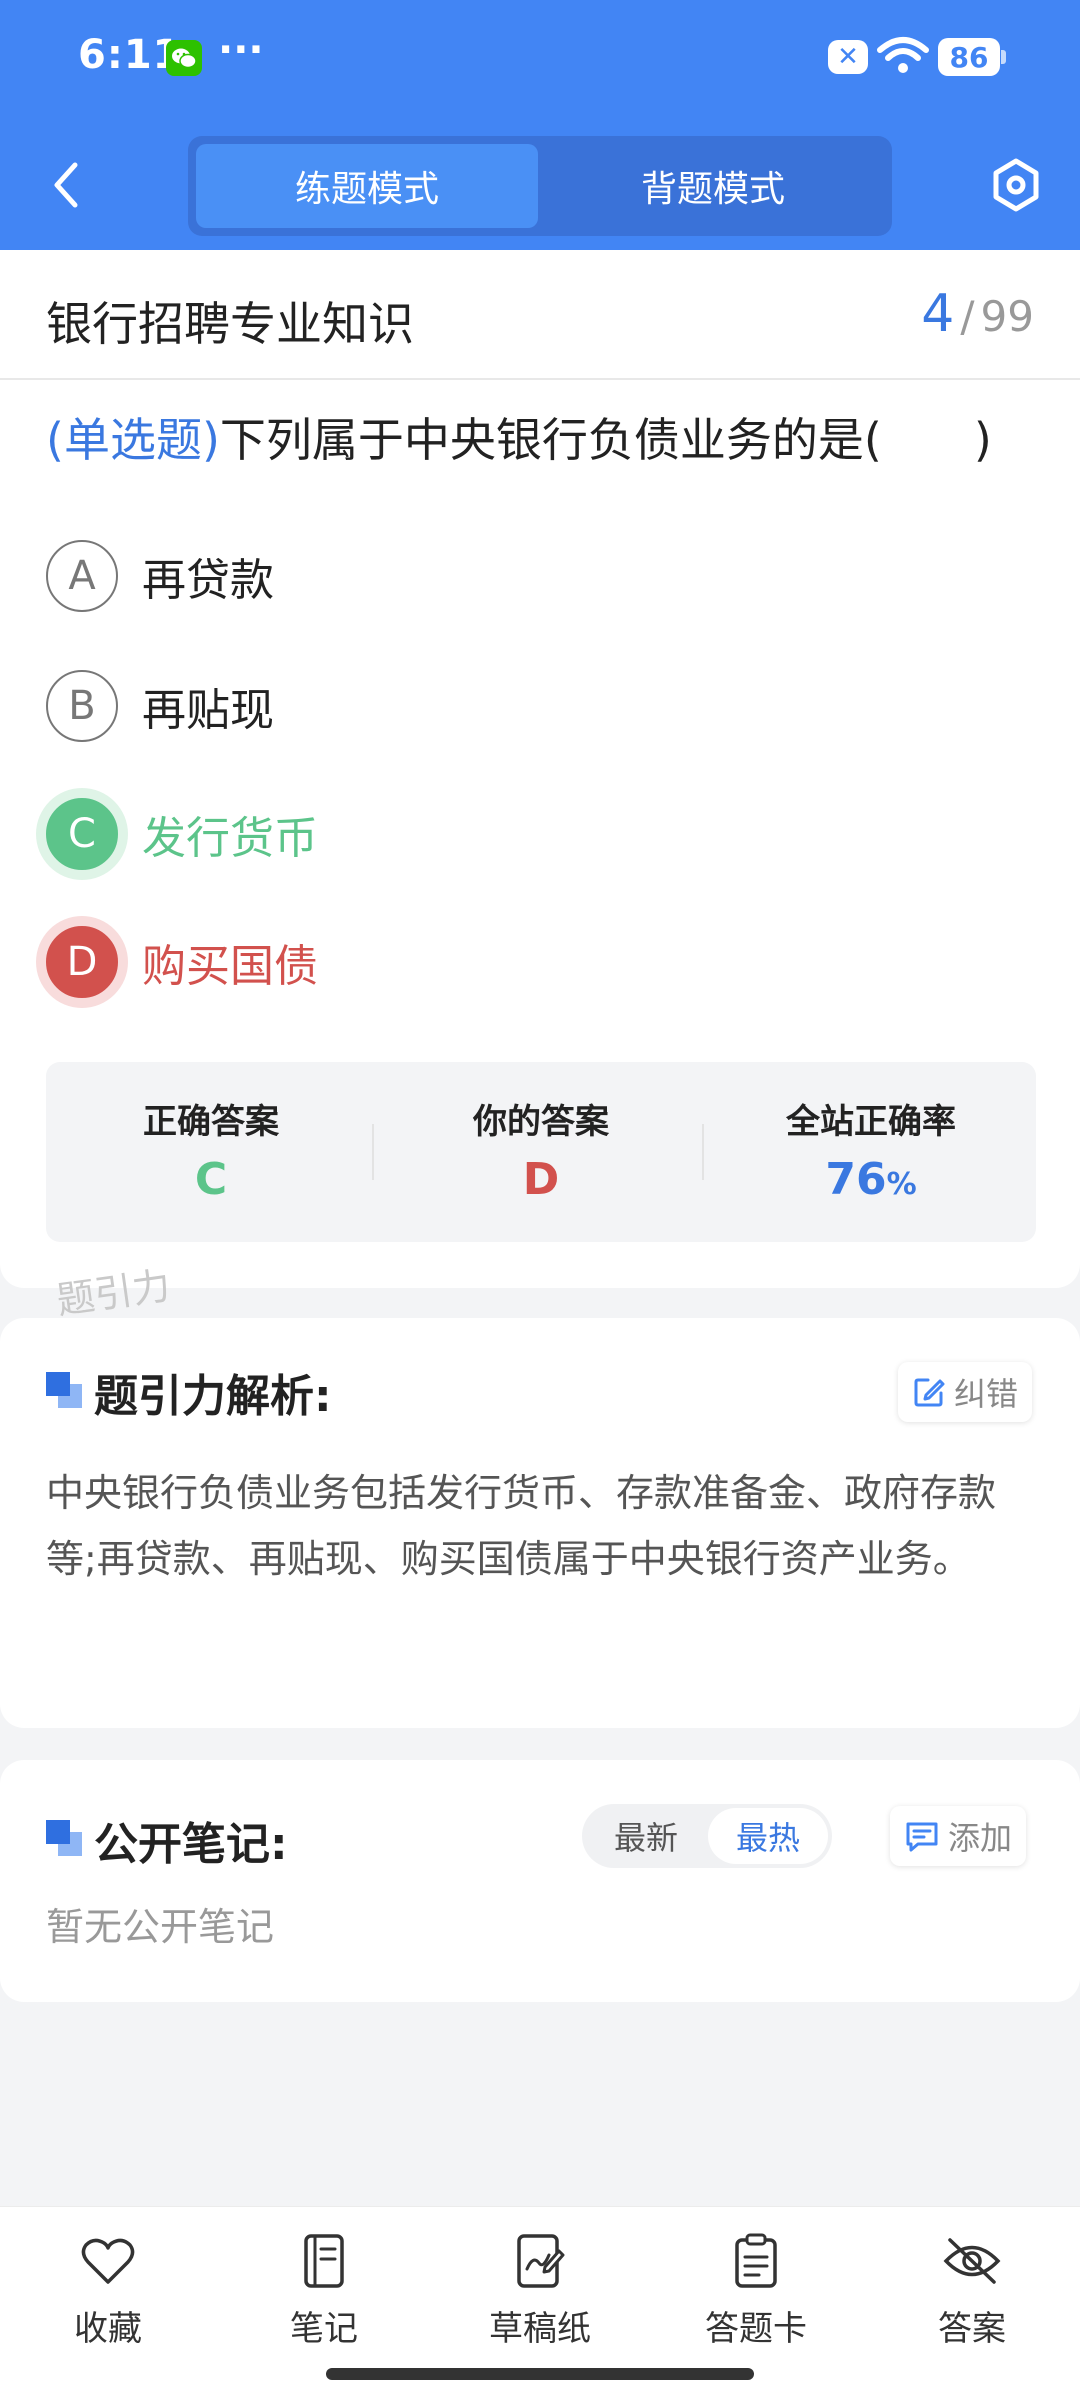 Image resolution: width=1080 pixels, height=2400 pixels. Describe the element at coordinates (133, 440) in the screenshot. I see `question-type-label: (单选题)` at that location.